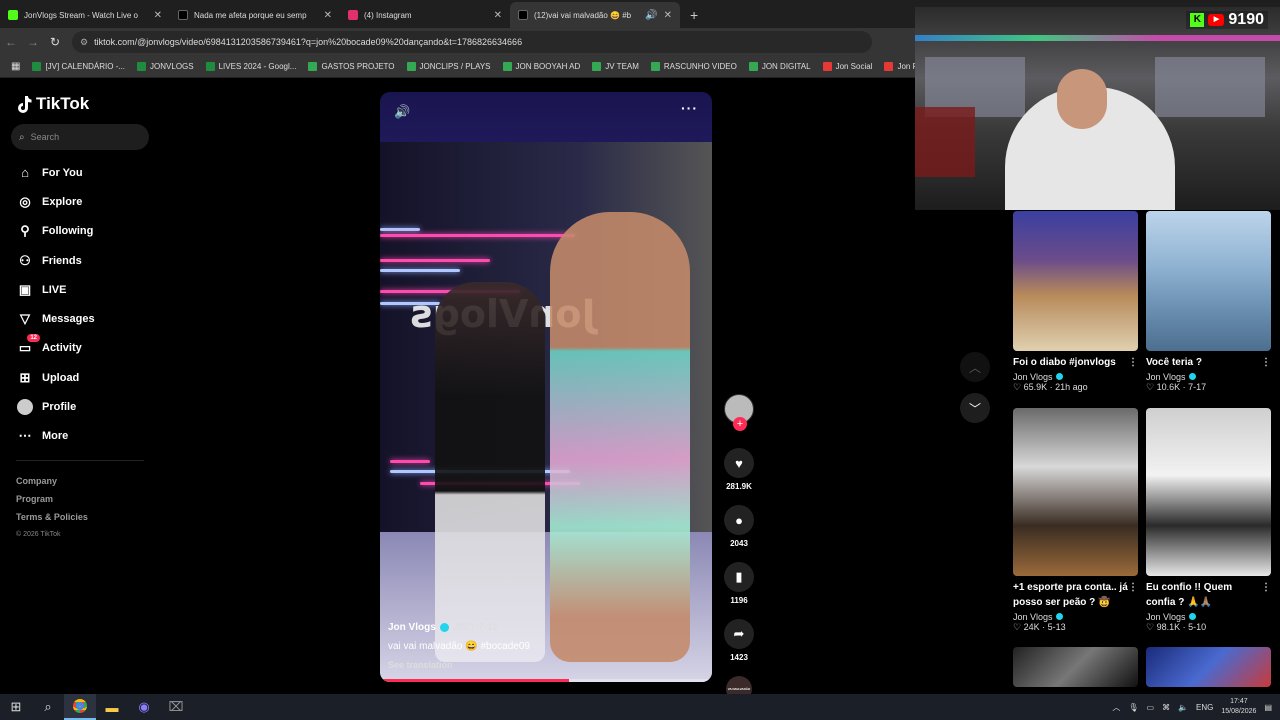 This screenshot has height=720, width=1280. I want to click on browser-tab-tiktok-active: (12)vai vai malvadão 😄 #b 🔊 ✕, so click(595, 15).